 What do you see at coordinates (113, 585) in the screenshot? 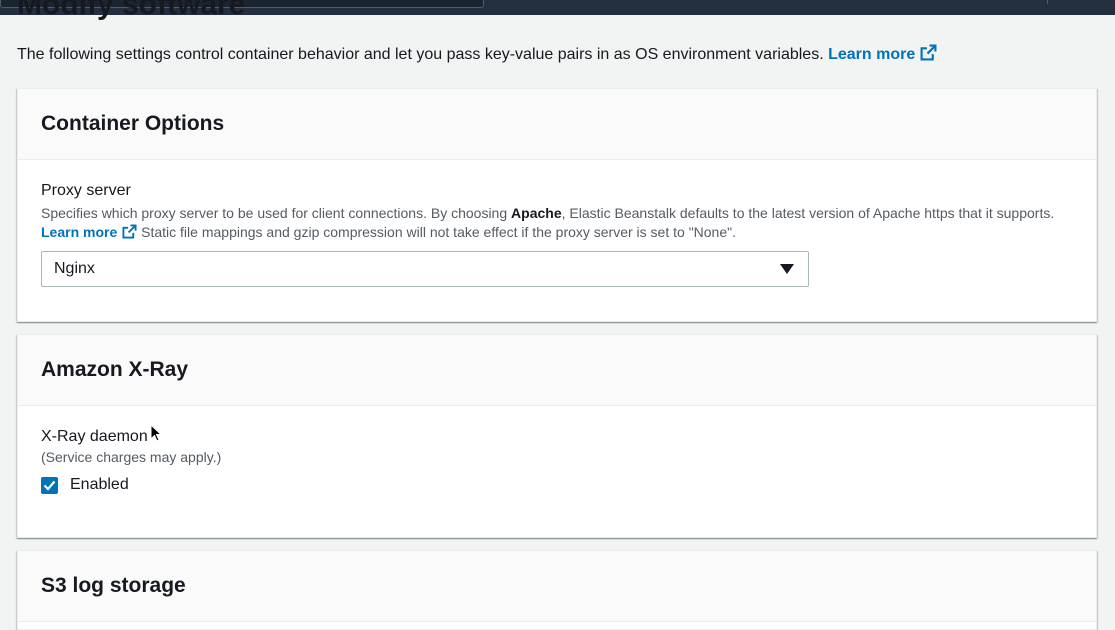
I see `s3-log-storage-heading: S3 log storage` at bounding box center [113, 585].